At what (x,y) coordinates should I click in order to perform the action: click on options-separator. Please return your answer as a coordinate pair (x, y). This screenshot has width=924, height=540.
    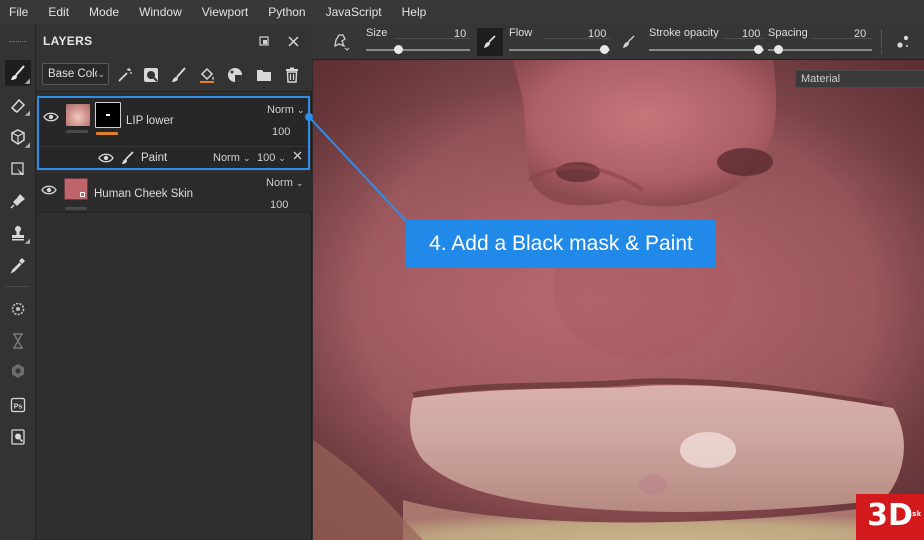
    Looking at the image, I should click on (881, 42).